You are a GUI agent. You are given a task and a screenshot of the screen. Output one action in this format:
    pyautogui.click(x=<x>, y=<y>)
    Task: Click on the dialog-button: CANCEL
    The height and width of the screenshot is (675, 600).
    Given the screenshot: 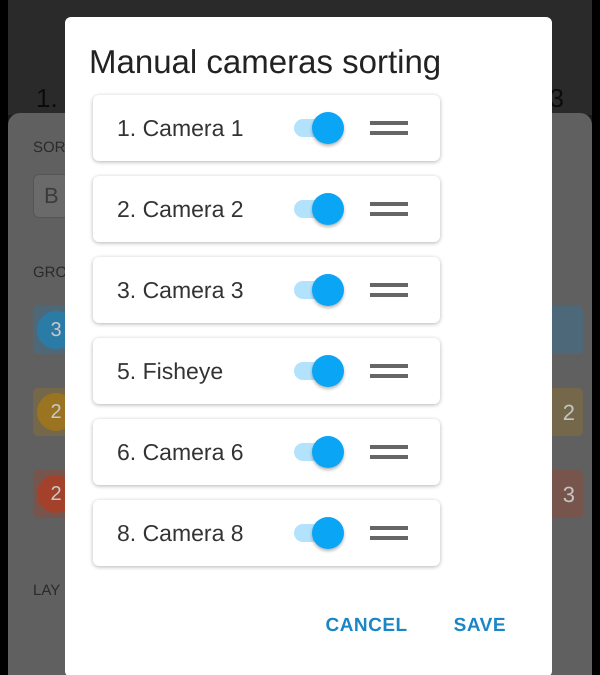 What is the action you would take?
    pyautogui.click(x=366, y=626)
    